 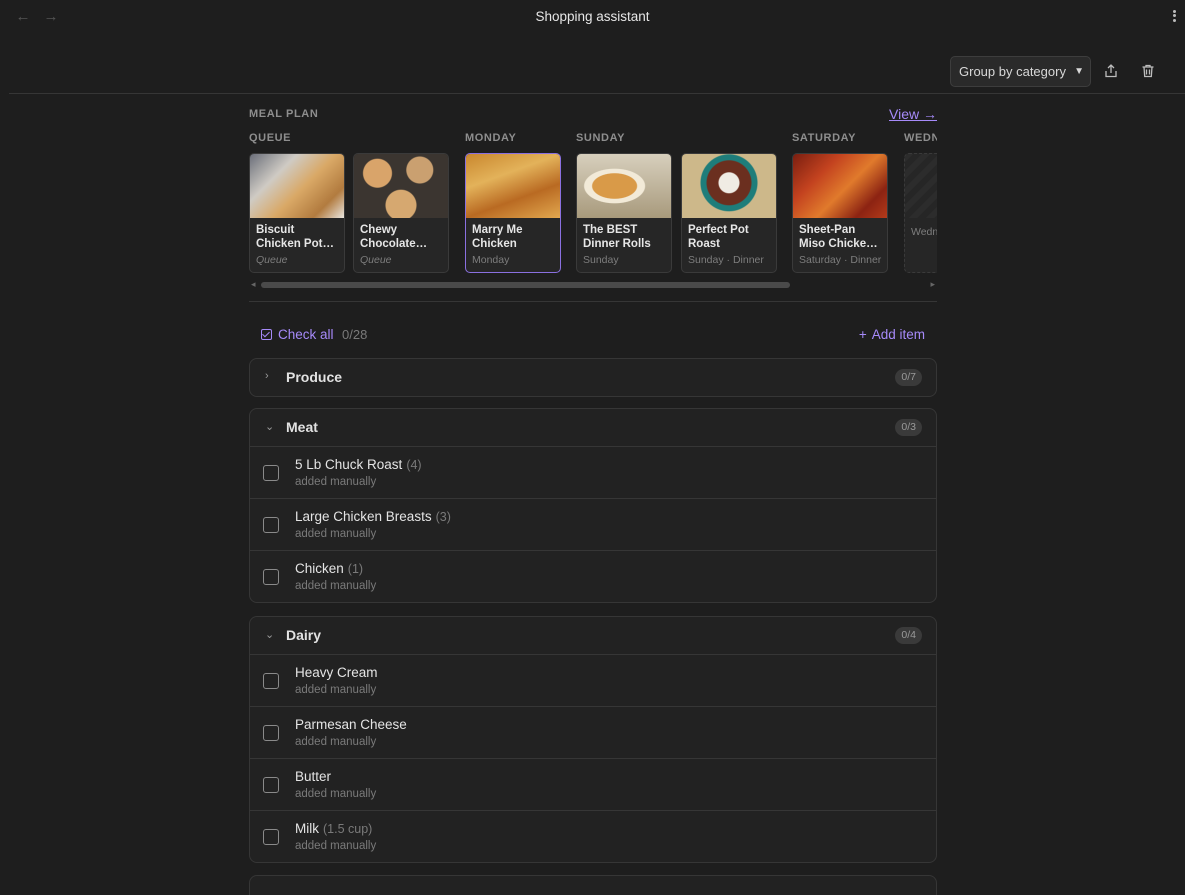 What do you see at coordinates (306, 334) in the screenshot?
I see `check-all-label: Check all` at bounding box center [306, 334].